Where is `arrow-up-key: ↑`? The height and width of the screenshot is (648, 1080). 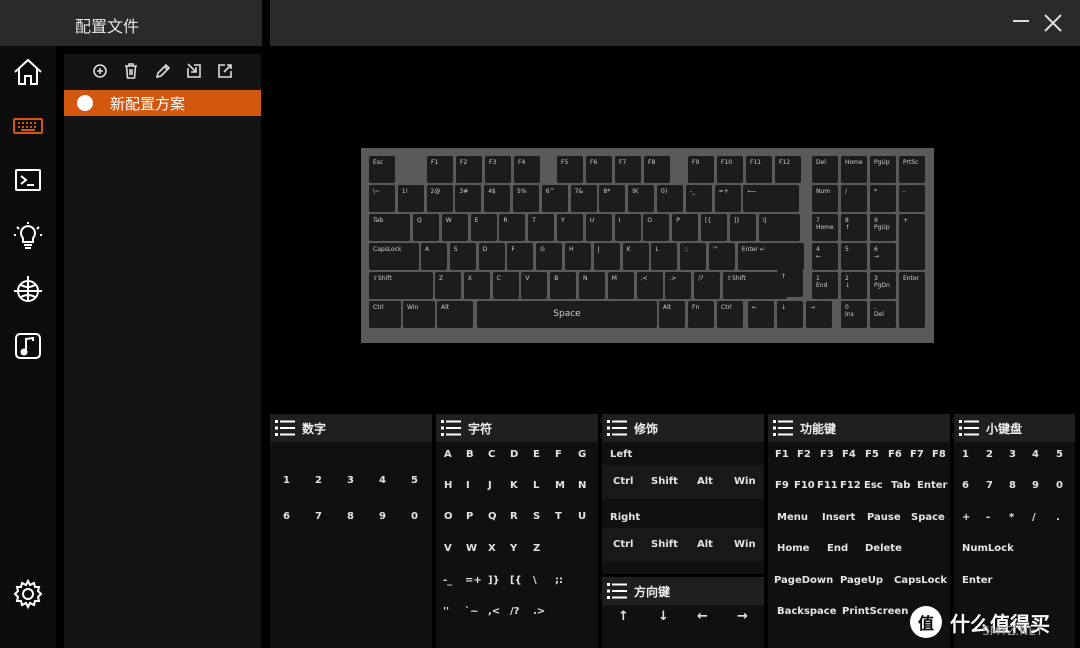 arrow-up-key: ↑ is located at coordinates (623, 616).